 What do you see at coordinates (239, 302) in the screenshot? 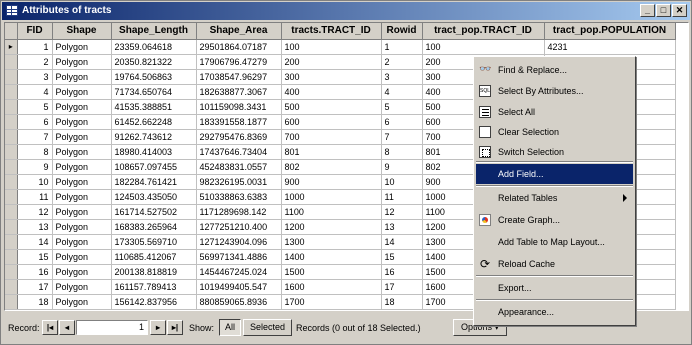
I see `table-cell: 880859065.8936` at bounding box center [239, 302].